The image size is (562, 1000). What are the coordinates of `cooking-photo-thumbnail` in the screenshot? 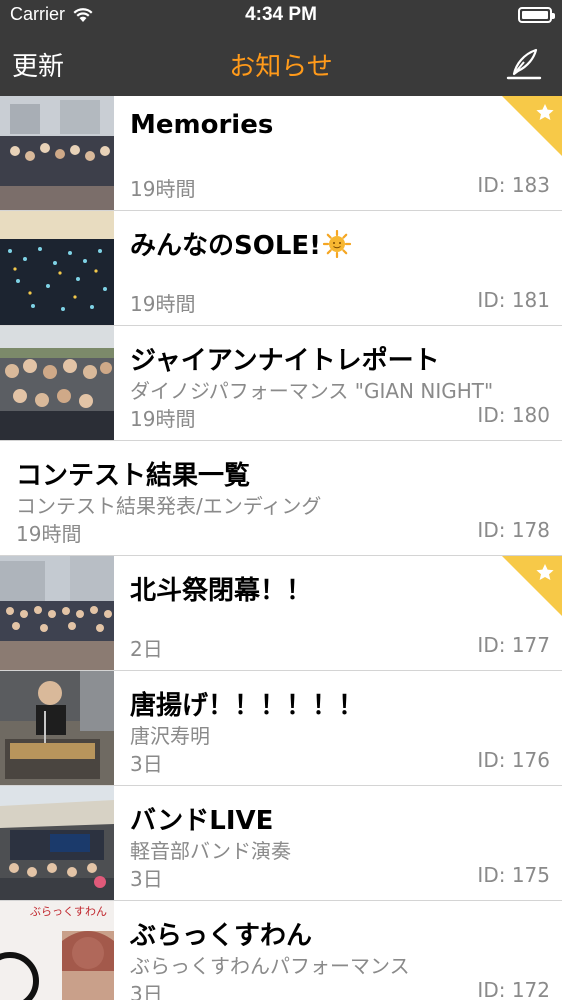 It's located at (57, 728).